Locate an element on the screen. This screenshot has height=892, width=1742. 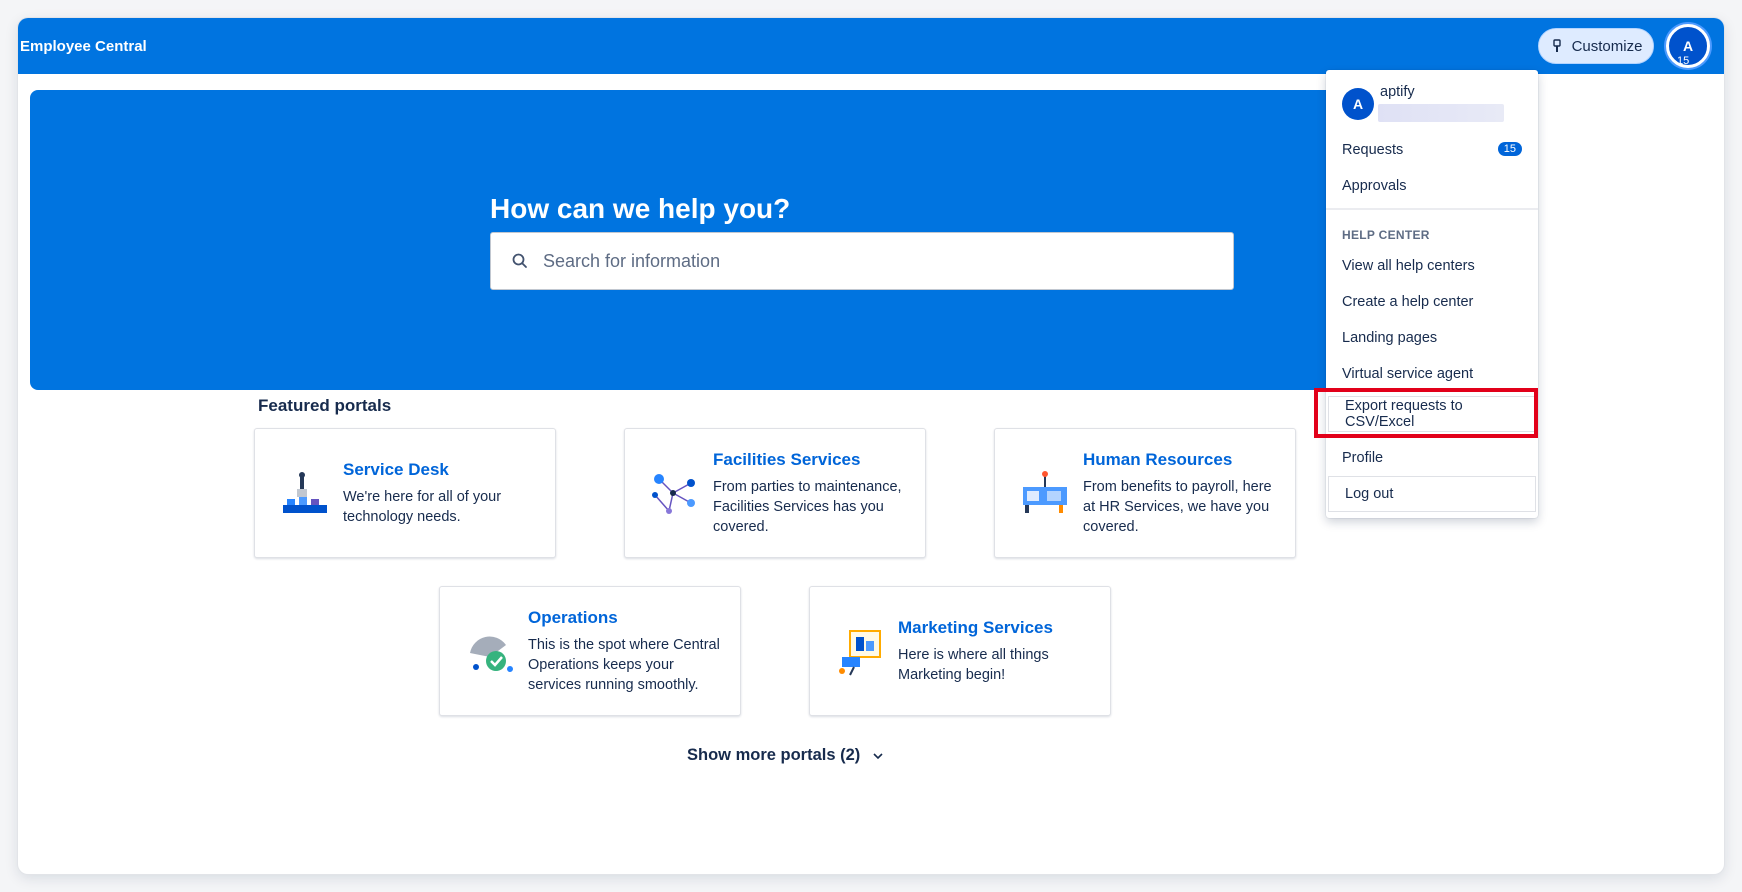
menu-item-create-help-center: Create a help center is located at coordinates (1432, 302).